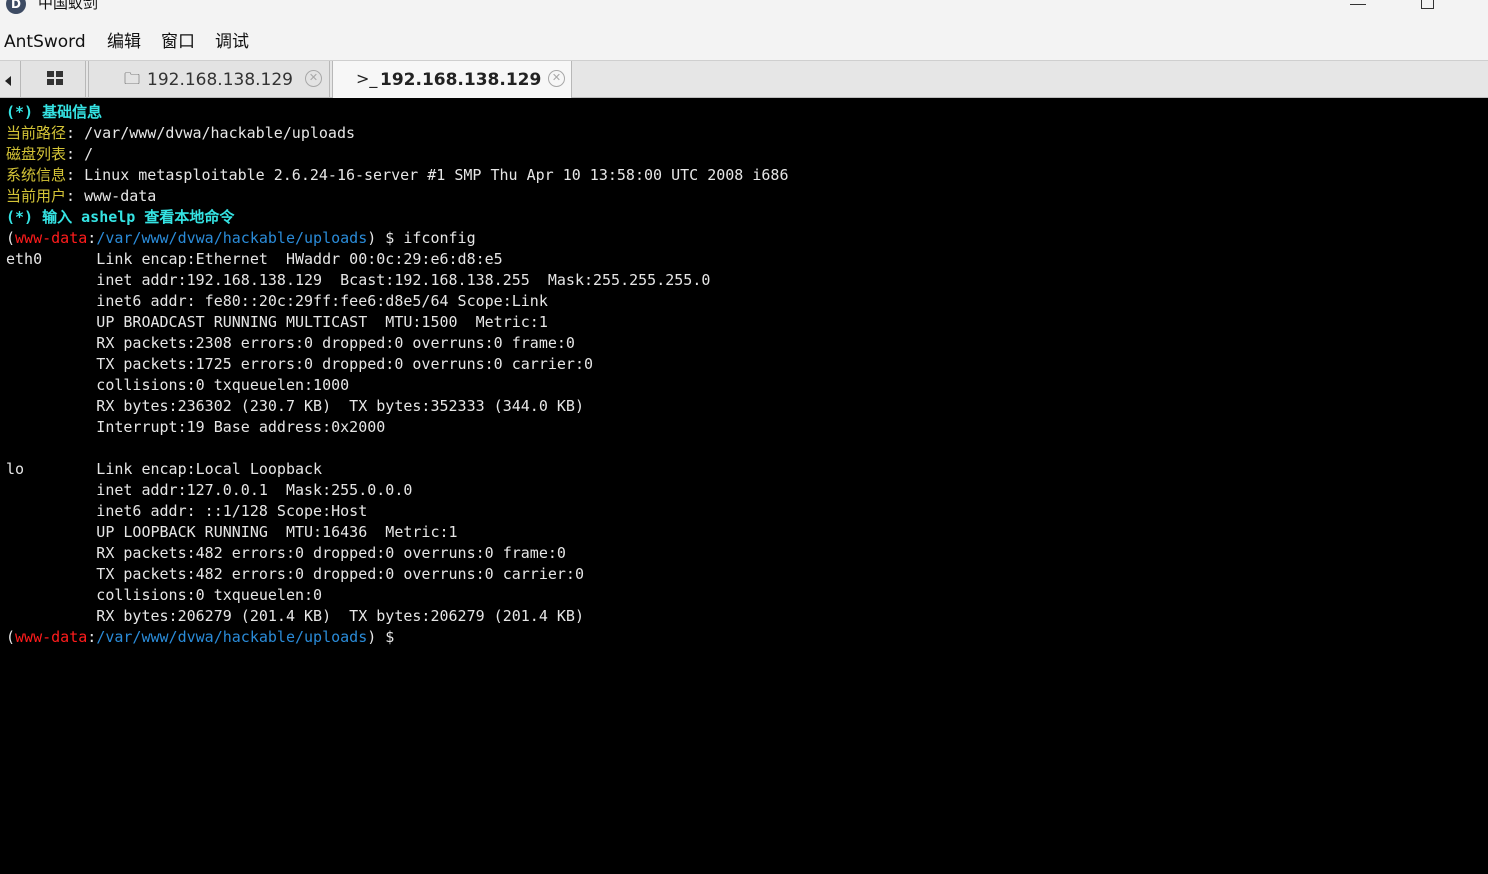  I want to click on folder-icon: 🗀, so click(132, 78).